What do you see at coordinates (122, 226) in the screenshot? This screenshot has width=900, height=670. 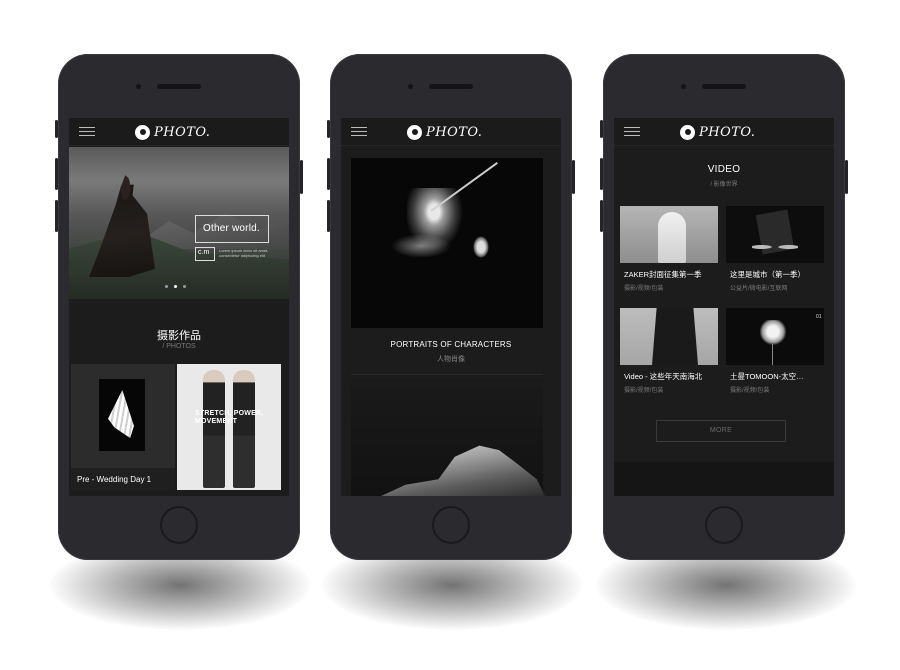 I see `banner-model-figure` at bounding box center [122, 226].